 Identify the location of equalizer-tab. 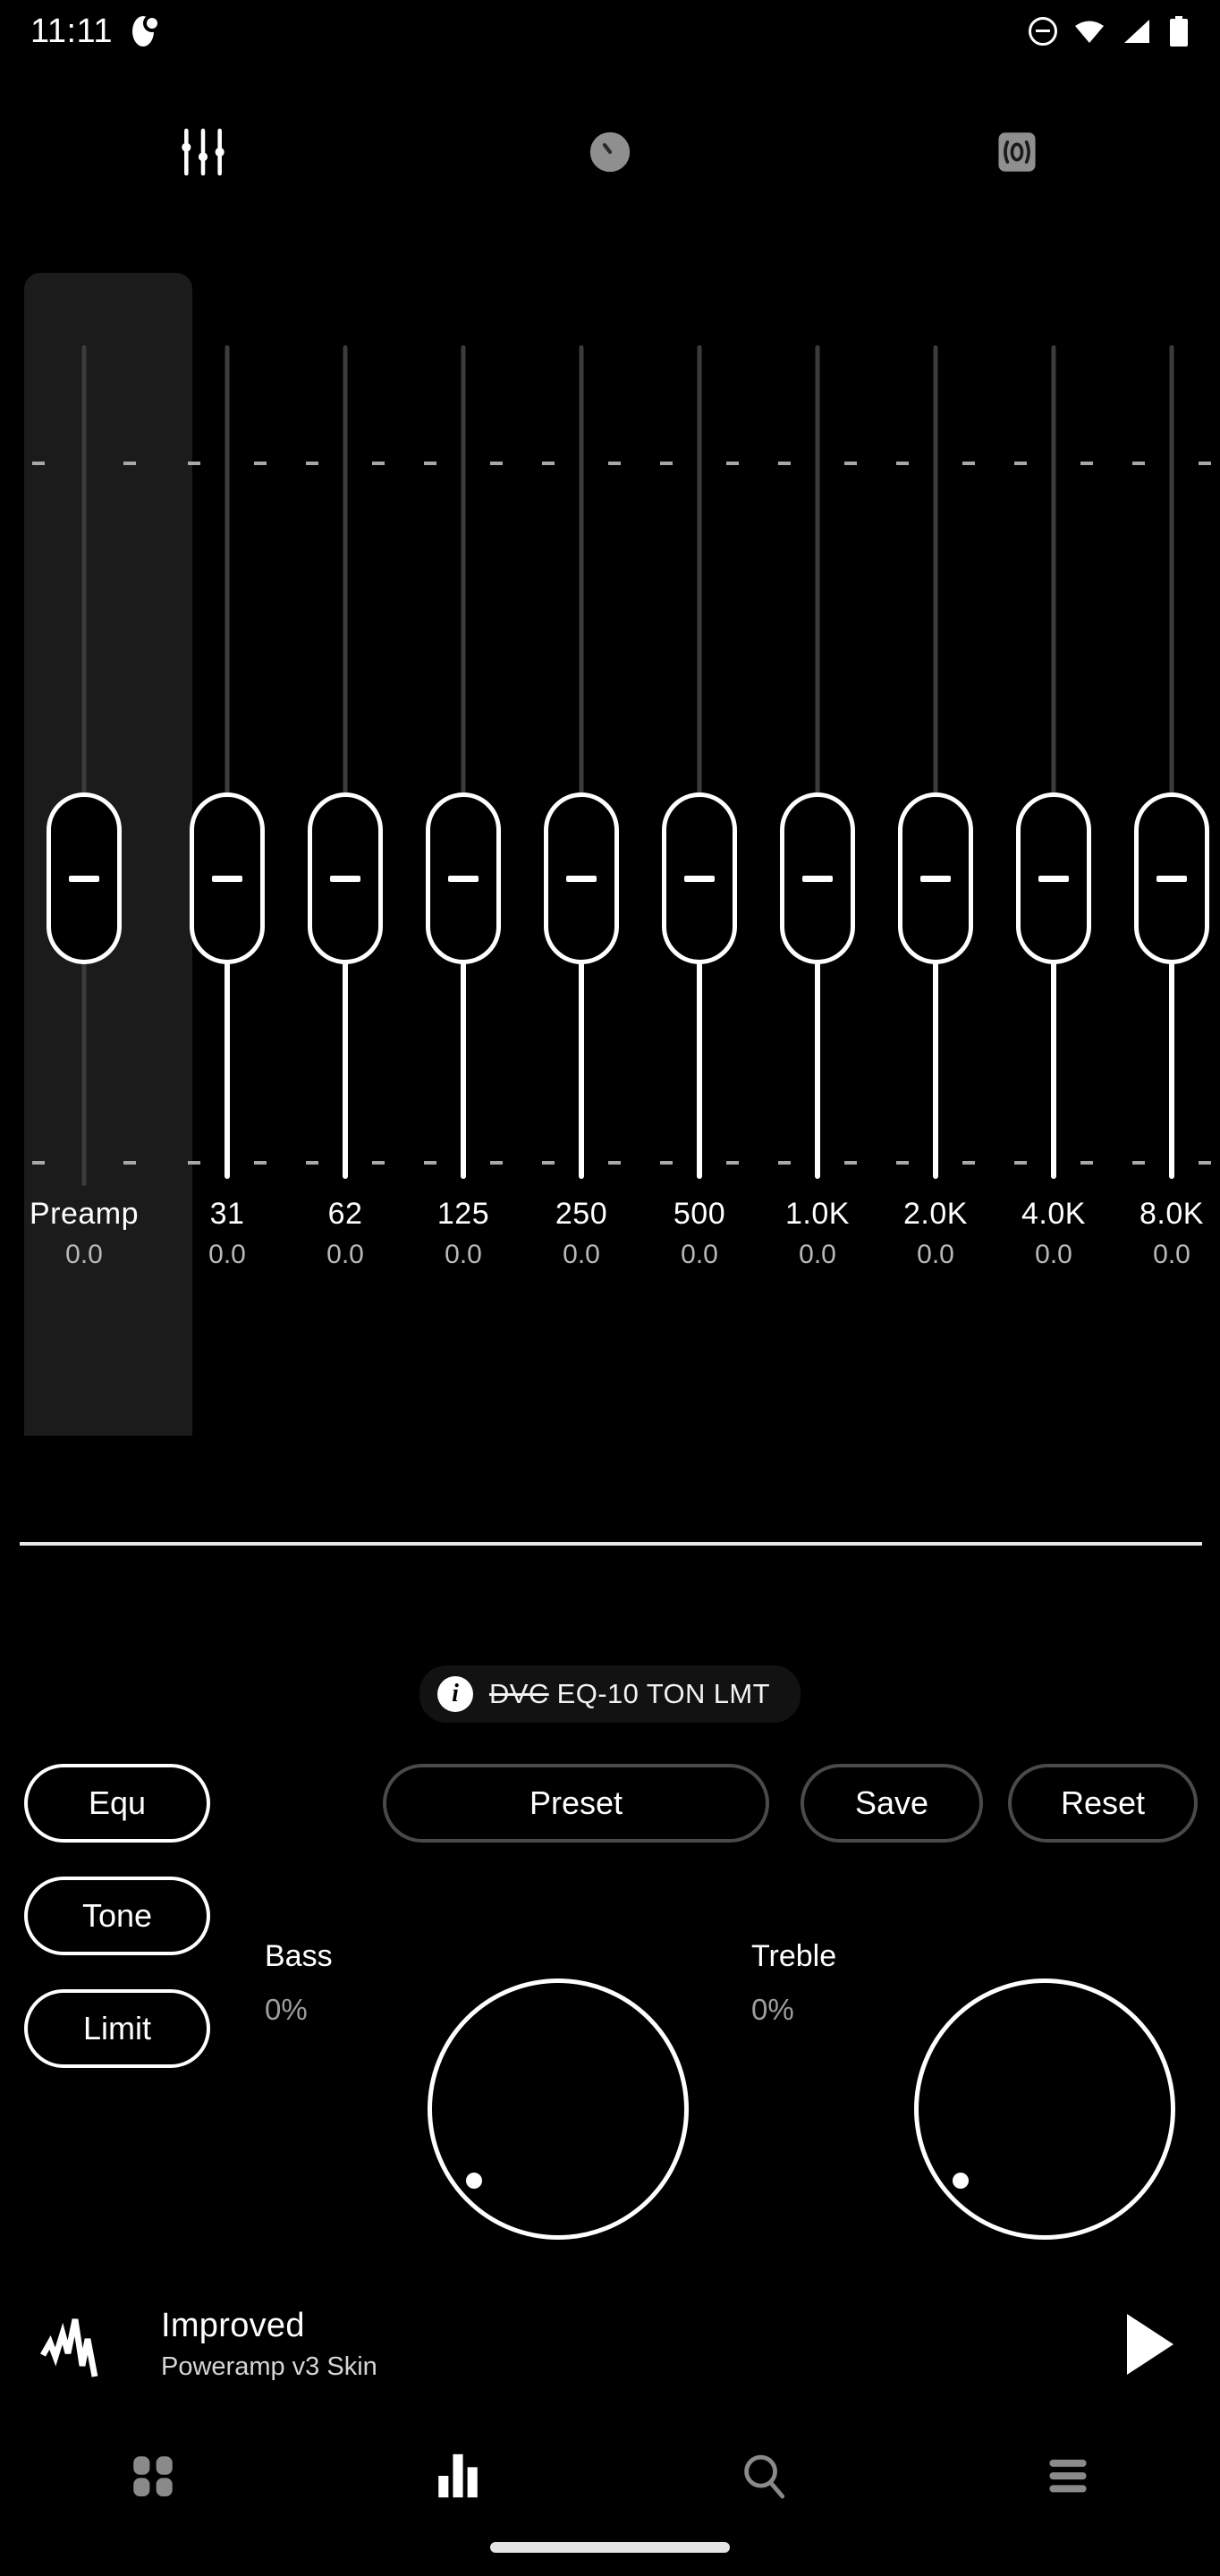
(203, 152).